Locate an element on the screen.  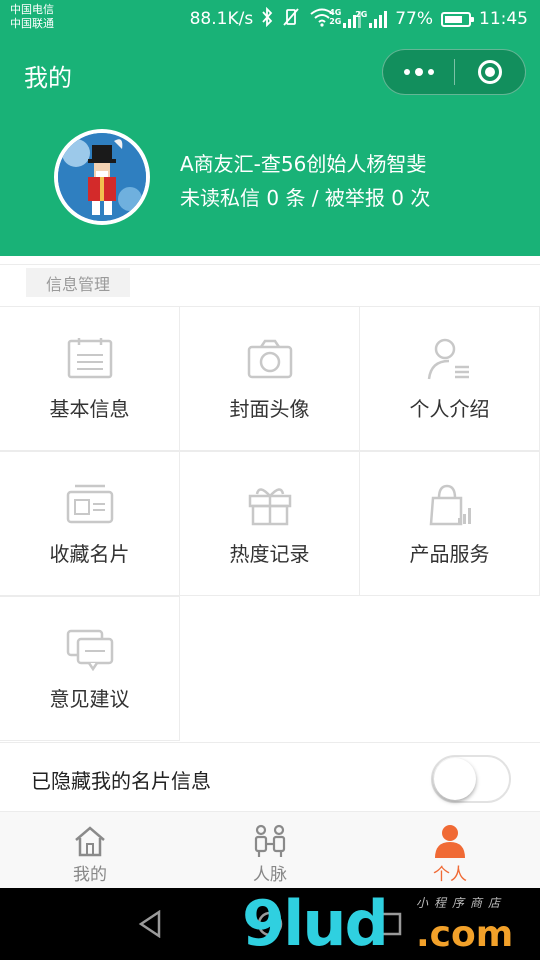
grid-item-products: 产品服务 is located at coordinates (450, 523).